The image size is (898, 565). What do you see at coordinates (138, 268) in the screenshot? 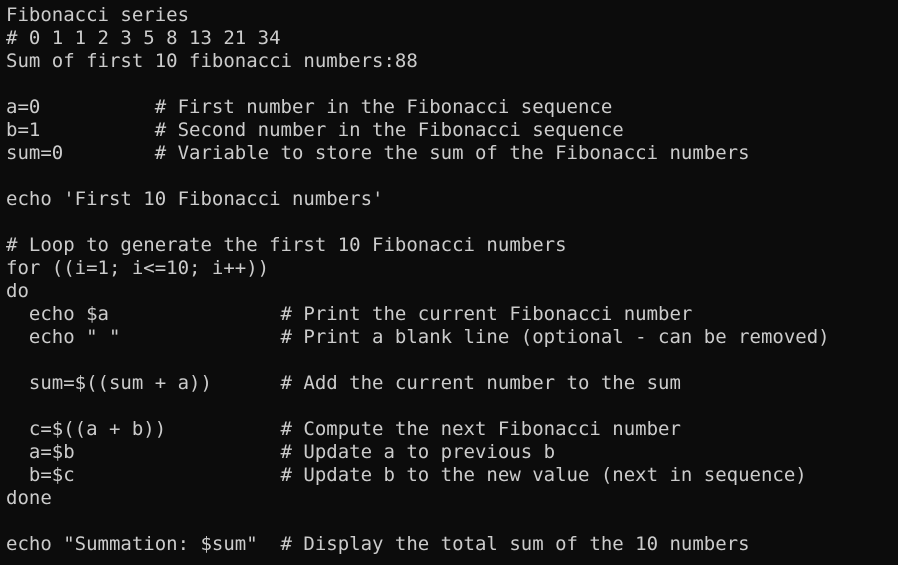
I see `terminal-line-12: for ((i=1; i<=10; i++))` at bounding box center [138, 268].